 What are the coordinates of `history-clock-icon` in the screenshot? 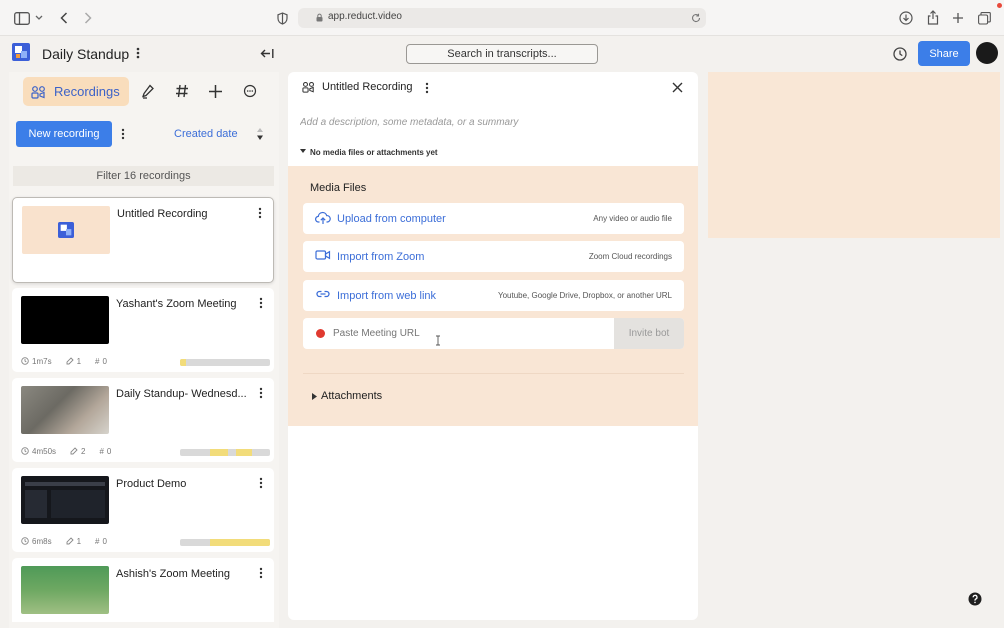 It's located at (900, 54).